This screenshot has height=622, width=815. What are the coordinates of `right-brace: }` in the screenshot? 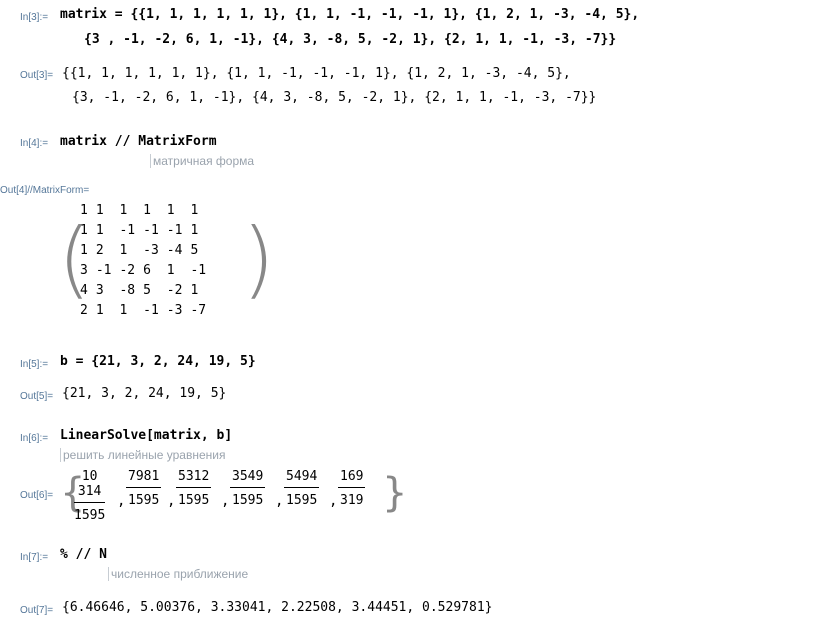 It's located at (395, 493).